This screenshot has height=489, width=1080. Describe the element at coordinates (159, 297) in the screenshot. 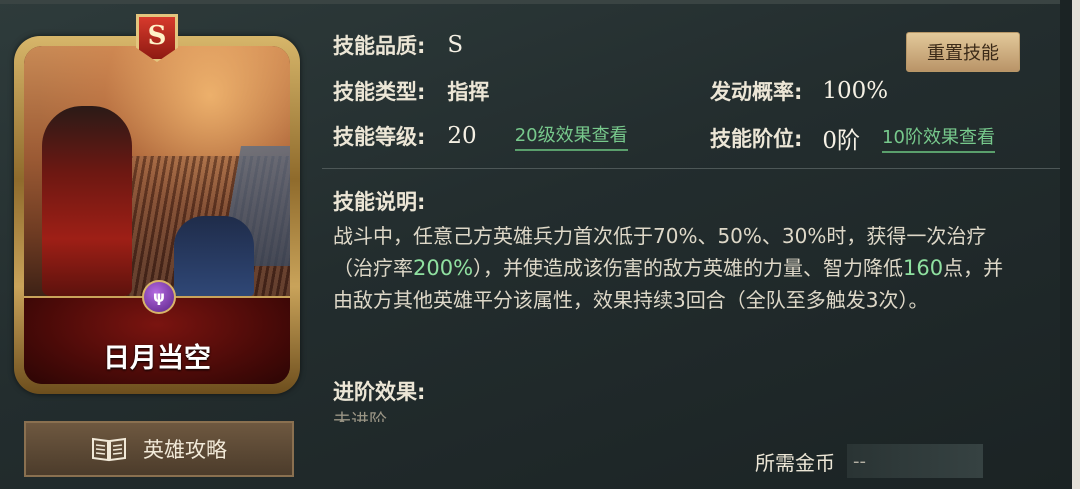

I see `skill-type-icon: ψ` at that location.